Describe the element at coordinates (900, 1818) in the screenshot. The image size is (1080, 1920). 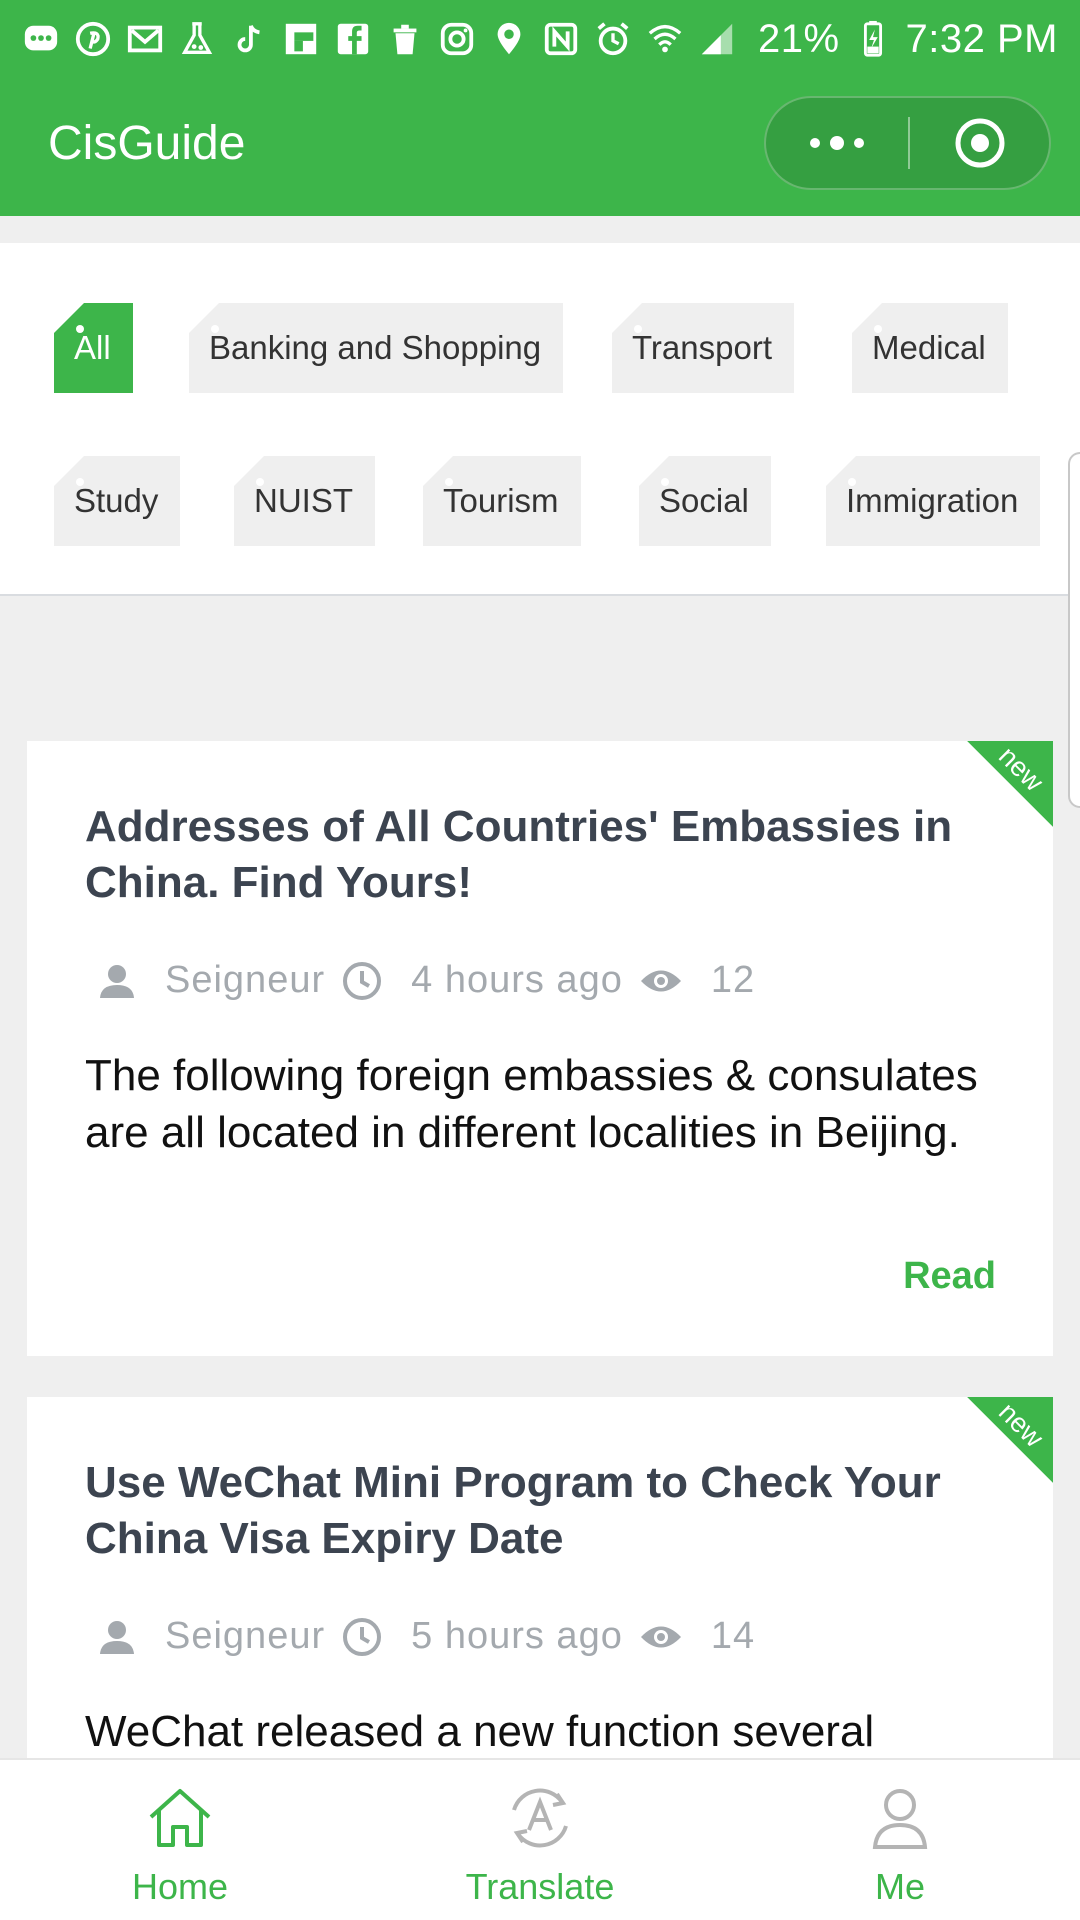
I see `person-icon` at that location.